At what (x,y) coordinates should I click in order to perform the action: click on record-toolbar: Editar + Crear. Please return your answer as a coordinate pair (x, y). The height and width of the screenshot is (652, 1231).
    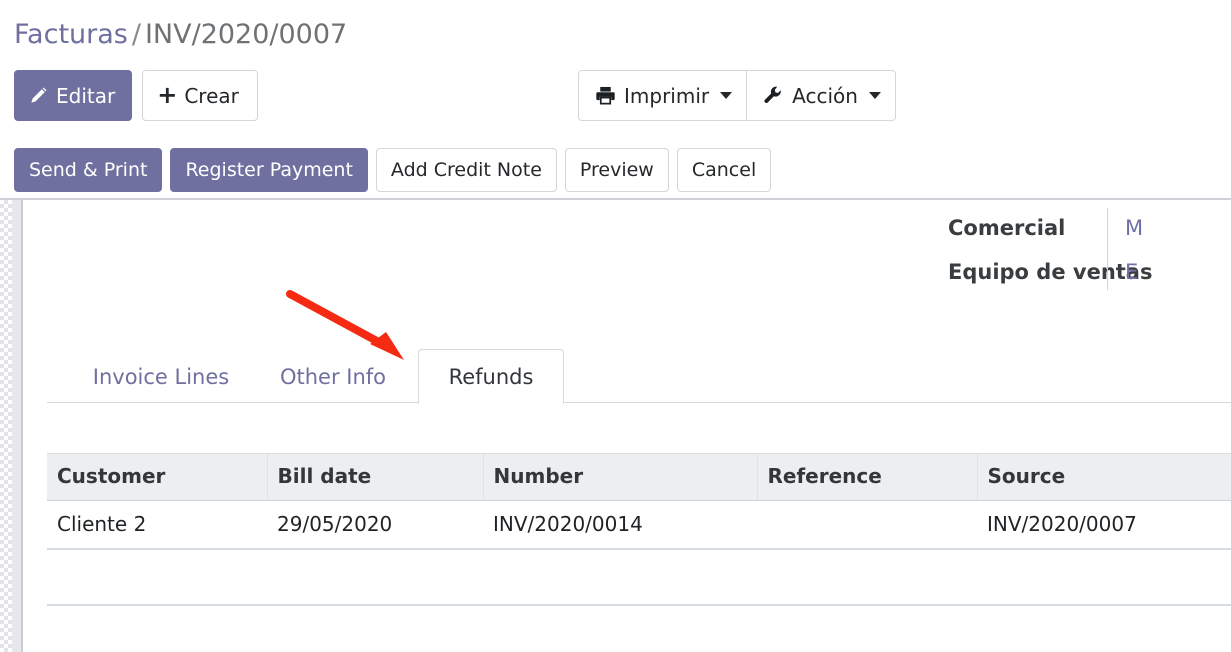
    Looking at the image, I should click on (136, 95).